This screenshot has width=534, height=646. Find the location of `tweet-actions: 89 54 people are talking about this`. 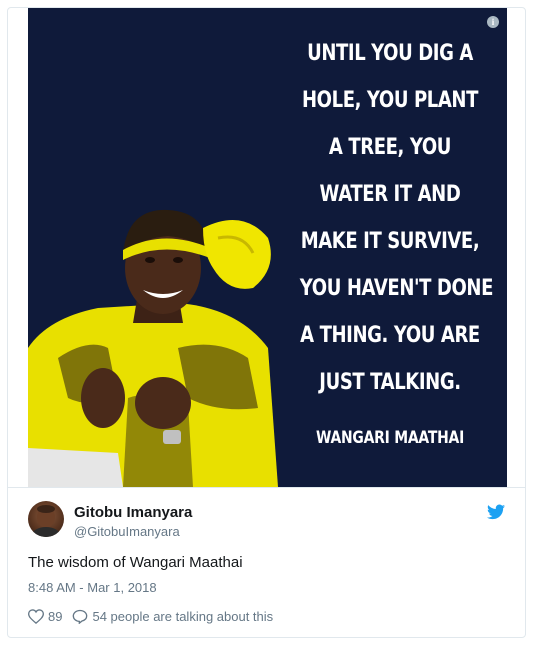

tweet-actions: 89 54 people are talking about this is located at coordinates (155, 616).